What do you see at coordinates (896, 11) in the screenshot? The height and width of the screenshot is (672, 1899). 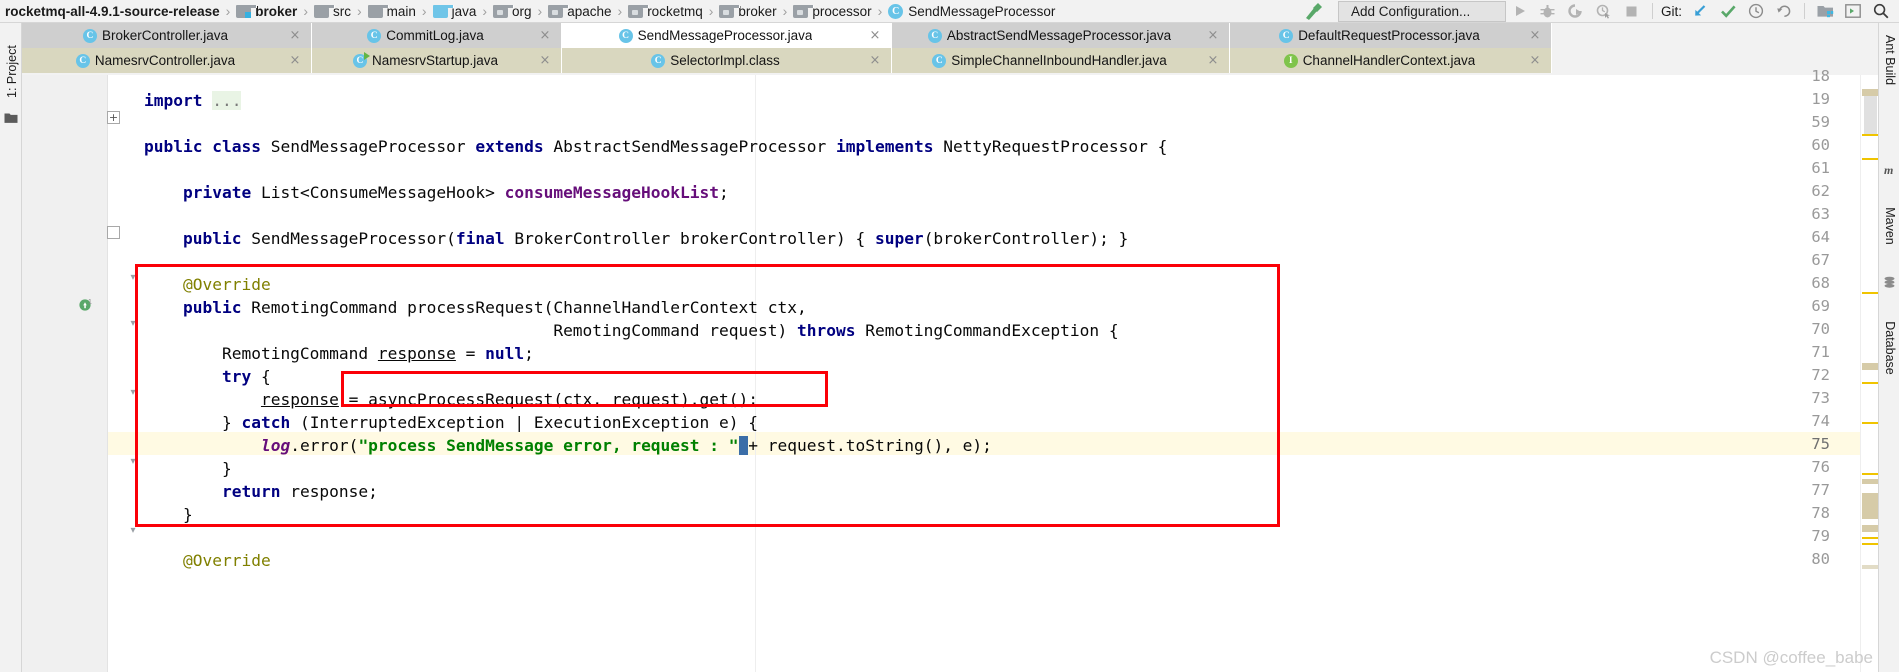 I see `class-icon: C` at bounding box center [896, 11].